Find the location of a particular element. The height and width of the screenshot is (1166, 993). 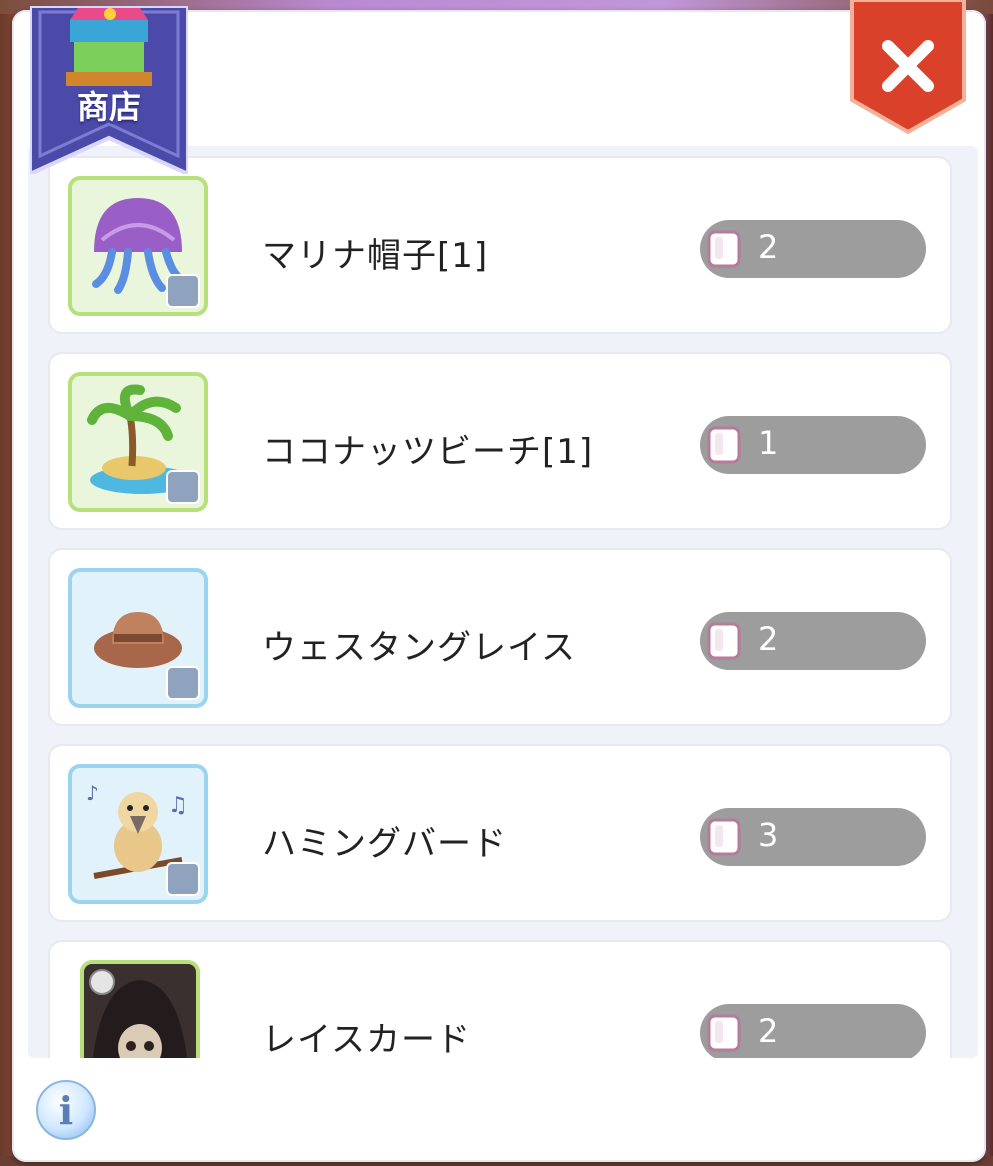

info-button: i is located at coordinates (66, 1110).